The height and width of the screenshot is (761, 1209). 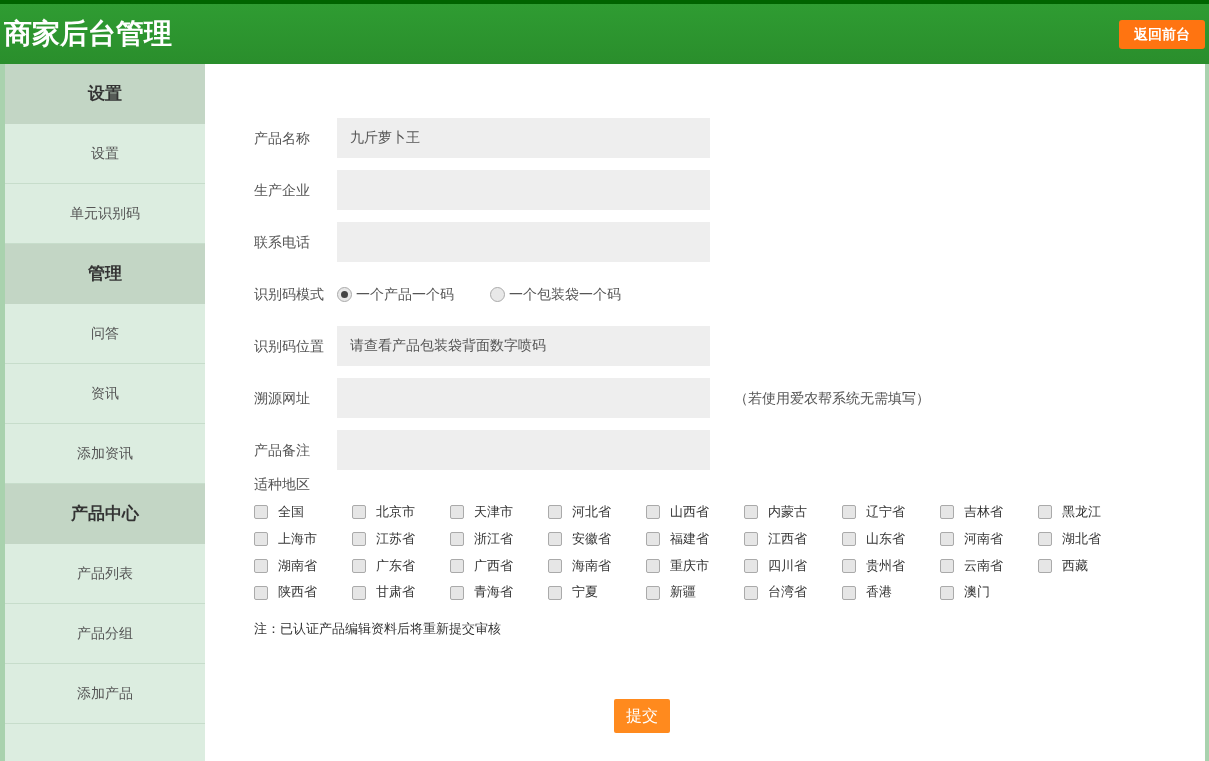 What do you see at coordinates (689, 538) in the screenshot?
I see `checkbox-label: 福建省` at bounding box center [689, 538].